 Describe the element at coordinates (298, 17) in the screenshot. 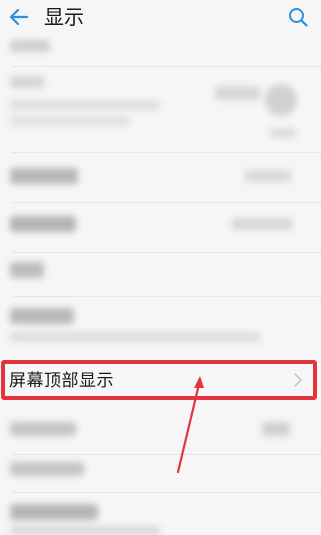

I see `search-icon` at that location.